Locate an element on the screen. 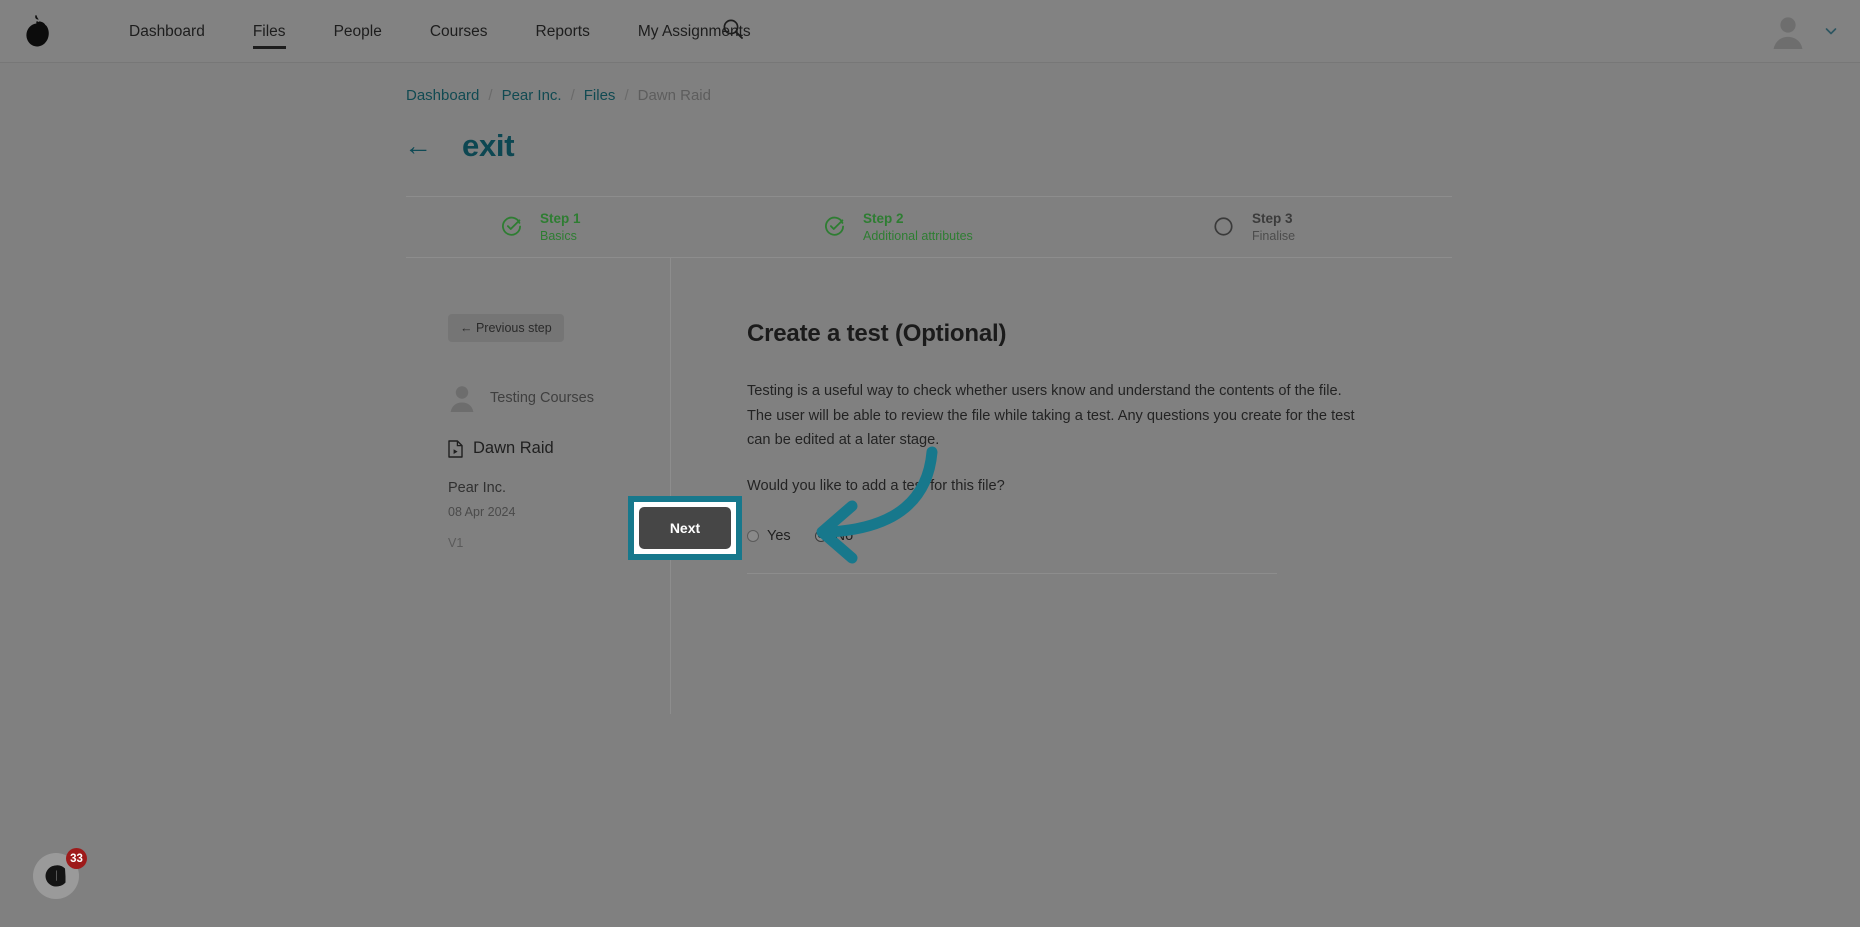 This screenshot has width=1860, height=927. next-button-highlight: Next is located at coordinates (685, 528).